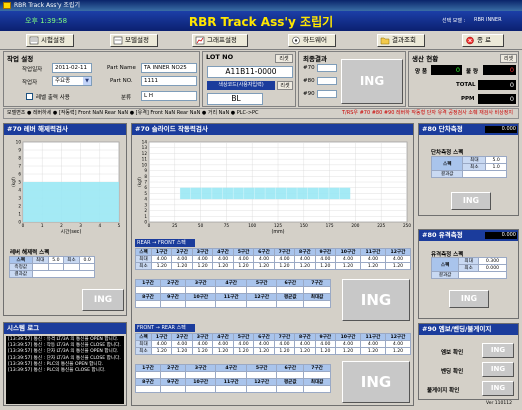 The image size is (522, 410). I want to click on color-reset-button: 리셋, so click(285, 85).